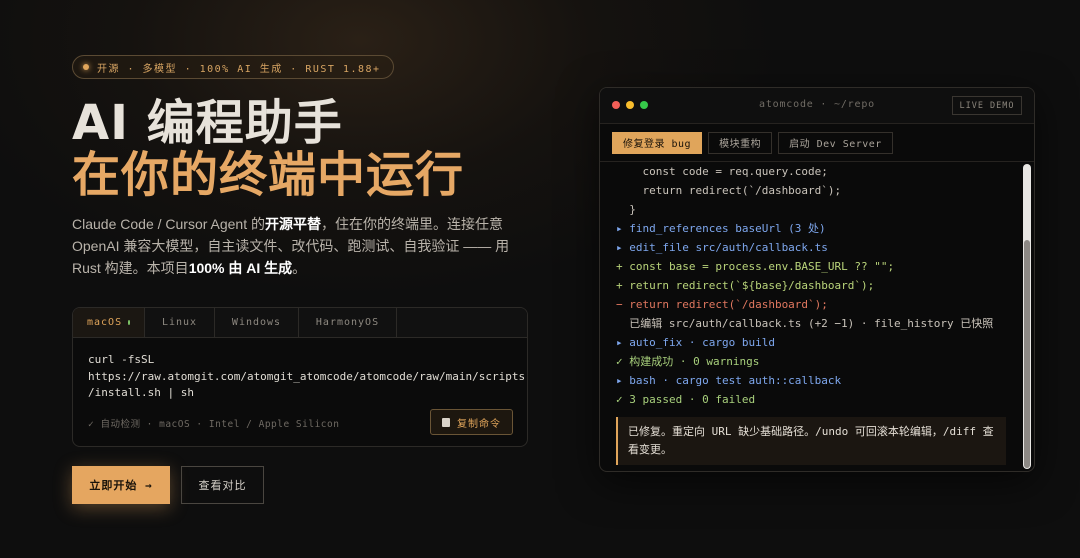  I want to click on os-tabs: macOS Linux Windows HarmonyOS, so click(300, 323).